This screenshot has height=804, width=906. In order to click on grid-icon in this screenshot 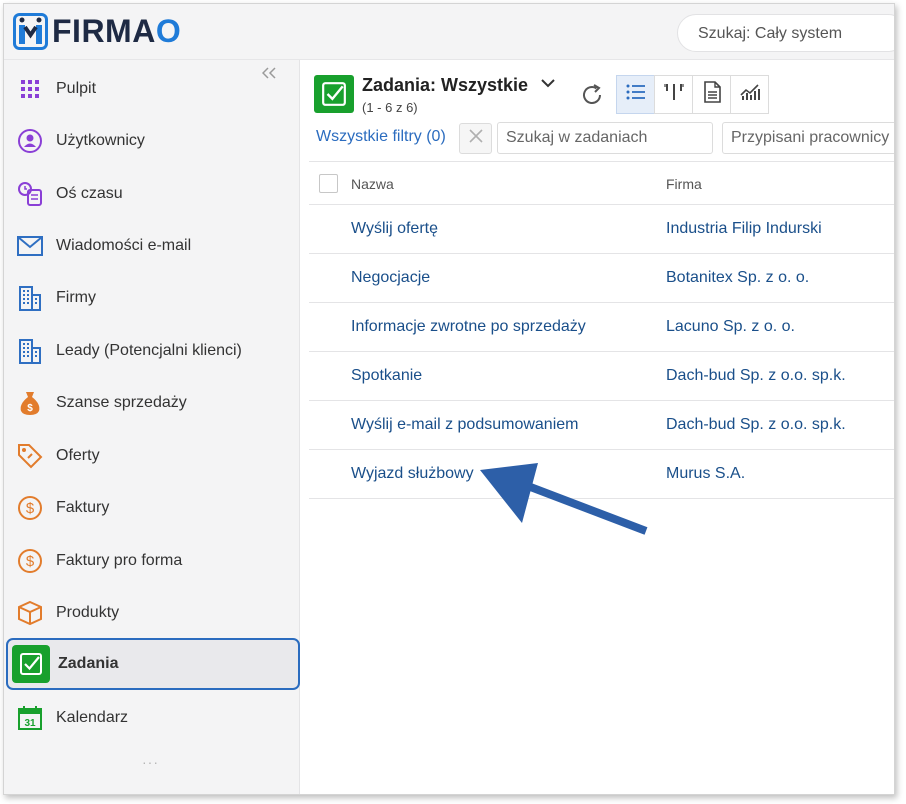, I will do `click(30, 89)`.